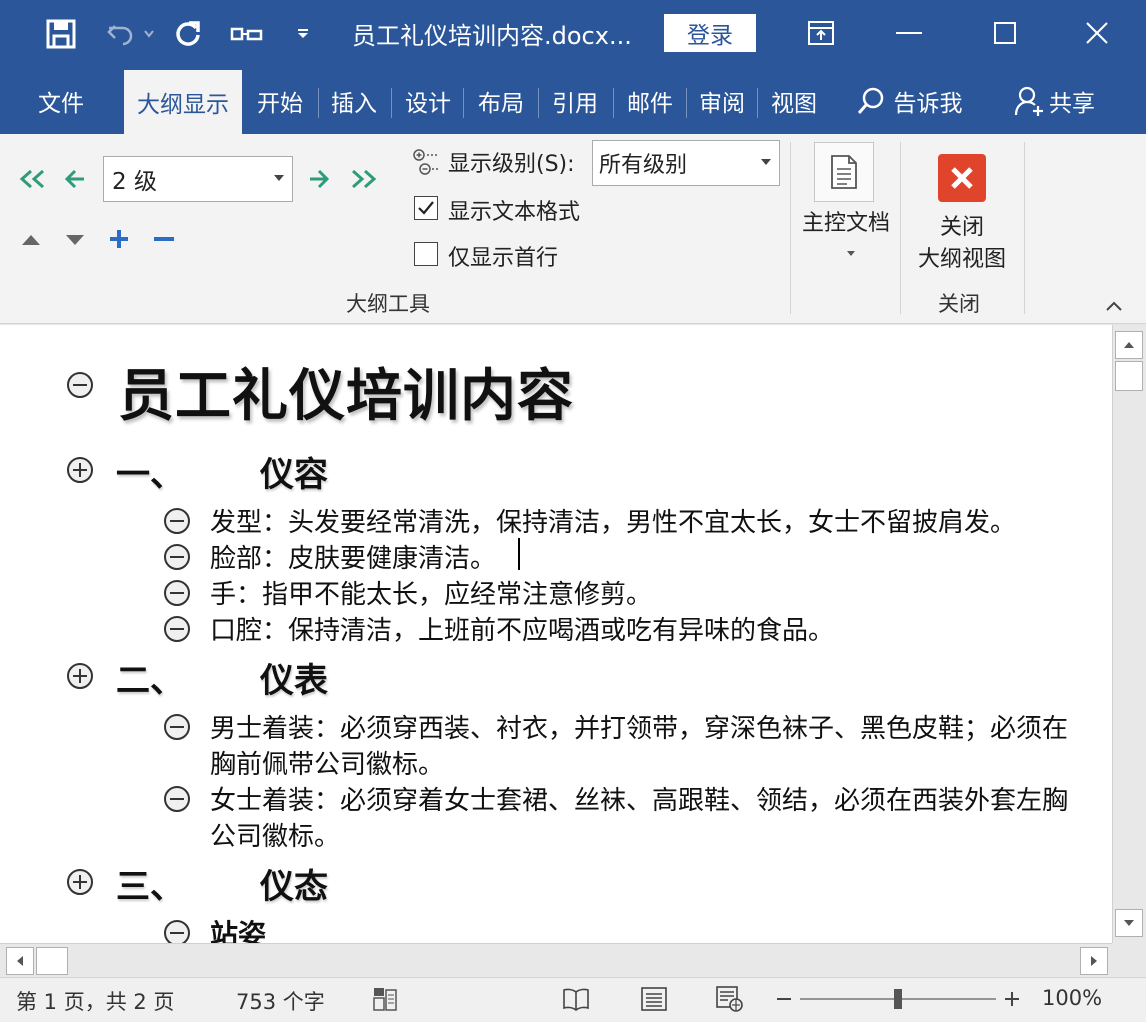 This screenshot has height=1022, width=1146. I want to click on scroll-up-icon, so click(1129, 345).